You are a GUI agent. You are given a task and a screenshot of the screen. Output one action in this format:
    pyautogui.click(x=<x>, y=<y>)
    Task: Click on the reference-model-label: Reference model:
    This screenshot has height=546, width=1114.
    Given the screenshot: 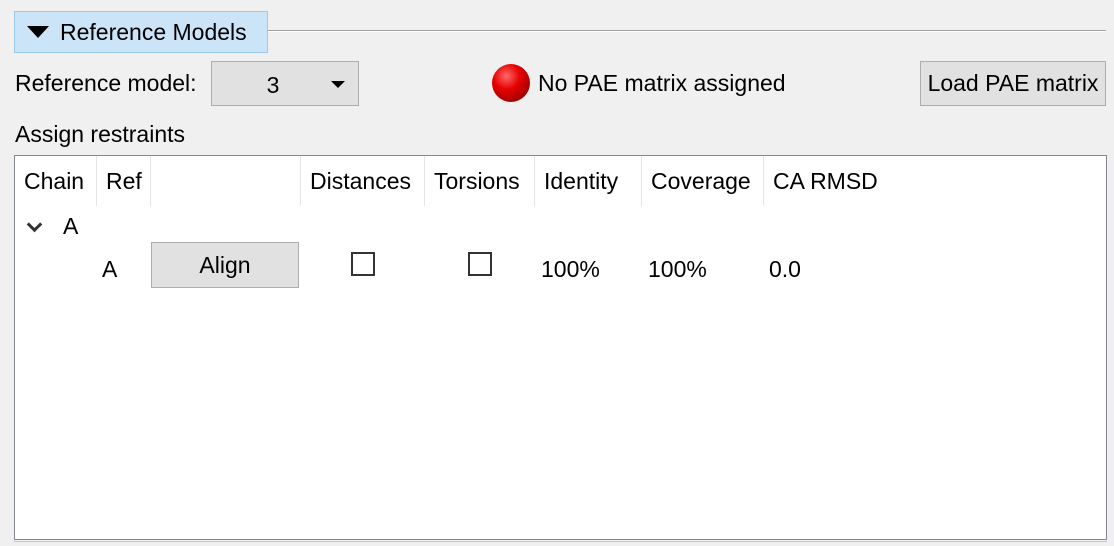 What is the action you would take?
    pyautogui.click(x=106, y=83)
    